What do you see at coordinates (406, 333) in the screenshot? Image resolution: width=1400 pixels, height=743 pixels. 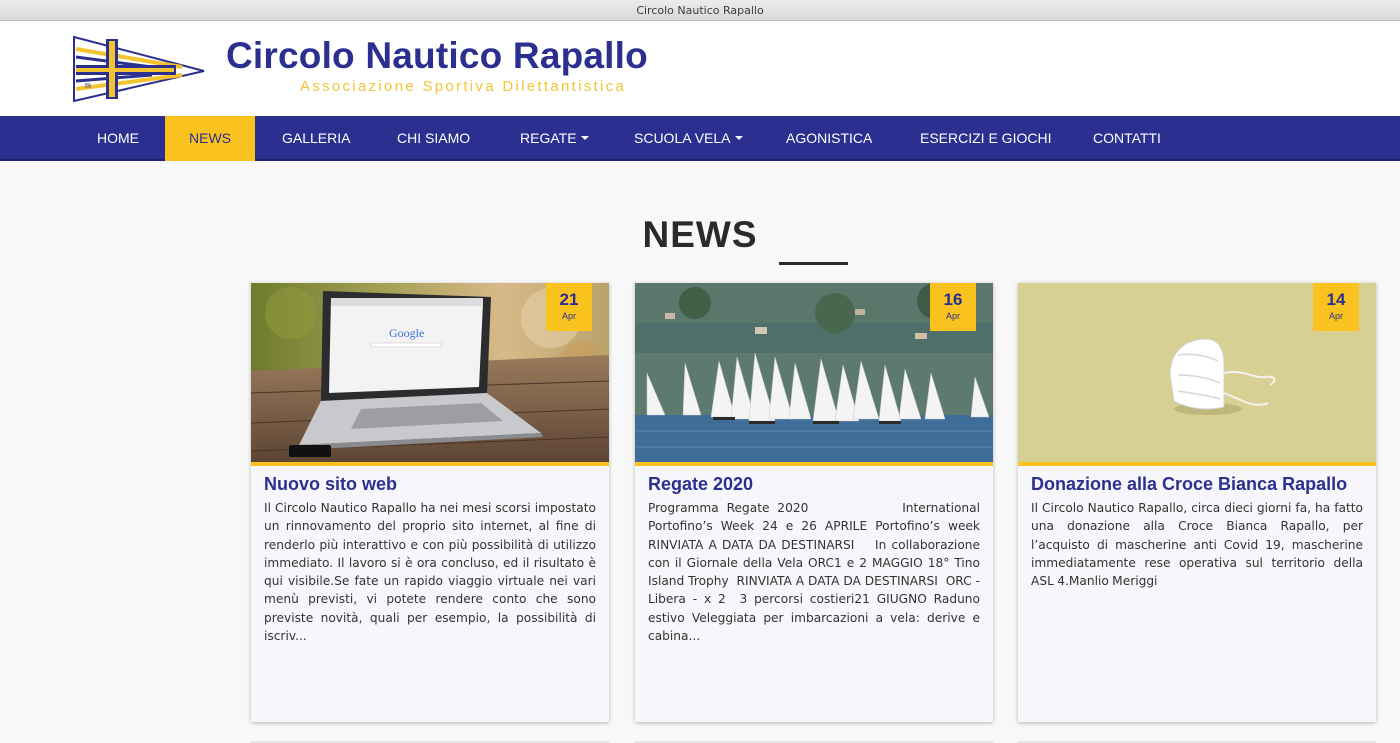 I see `google-logo-text: Google` at bounding box center [406, 333].